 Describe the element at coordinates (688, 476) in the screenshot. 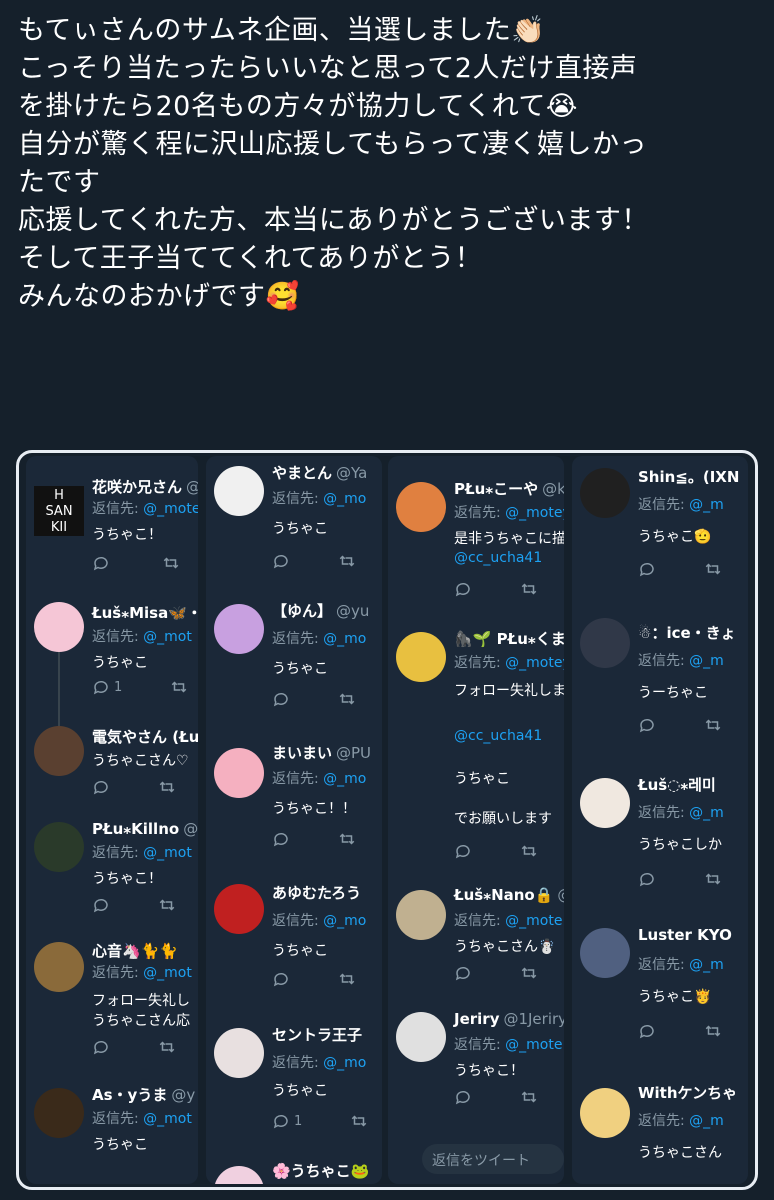

I see `user-name: Shin≦。(IXN` at that location.